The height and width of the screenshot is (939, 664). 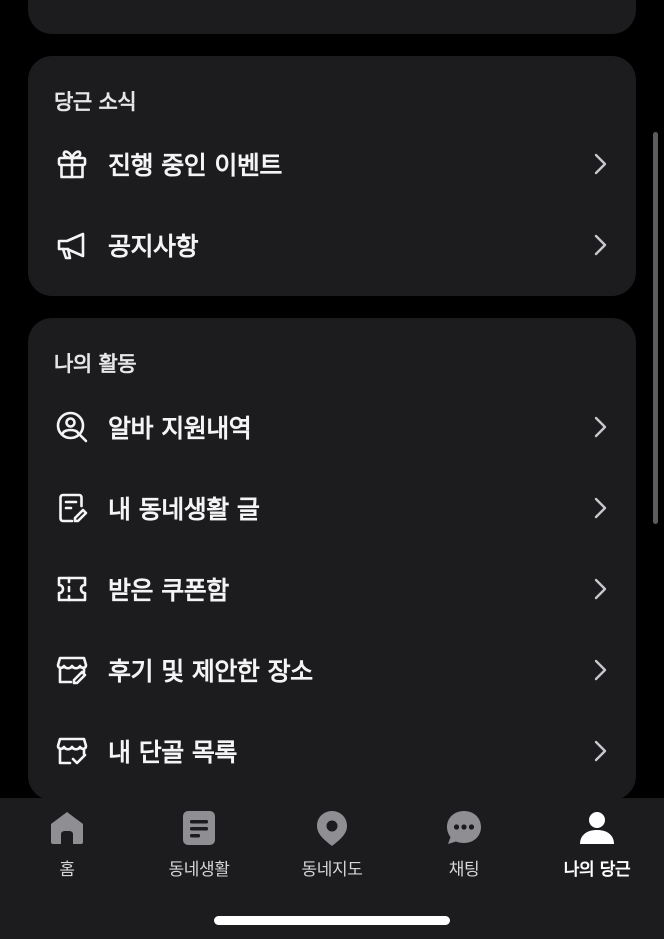 What do you see at coordinates (464, 870) in the screenshot?
I see `tab-label: 채팅` at bounding box center [464, 870].